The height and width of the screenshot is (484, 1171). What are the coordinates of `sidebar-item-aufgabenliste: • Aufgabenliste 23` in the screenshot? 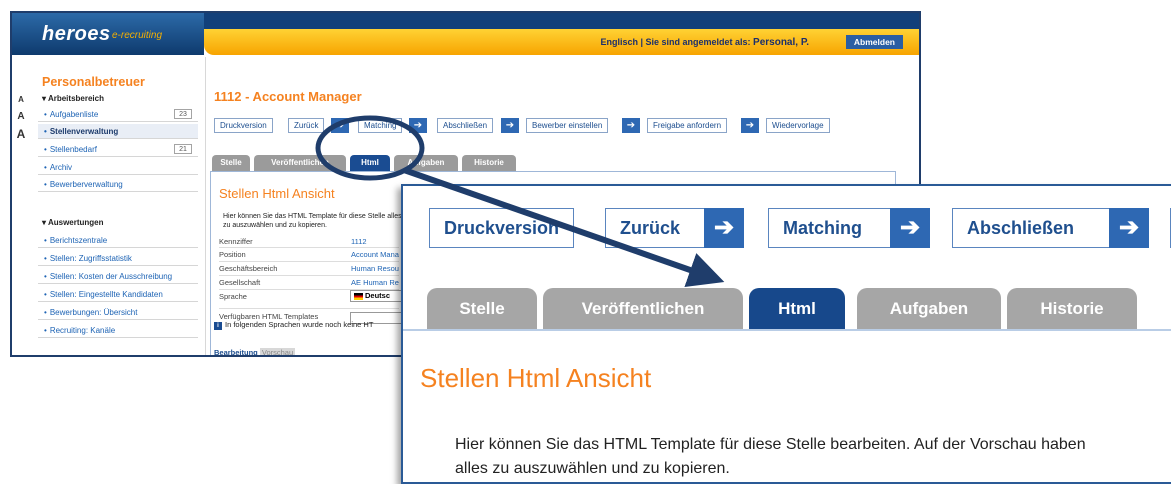 It's located at (118, 114).